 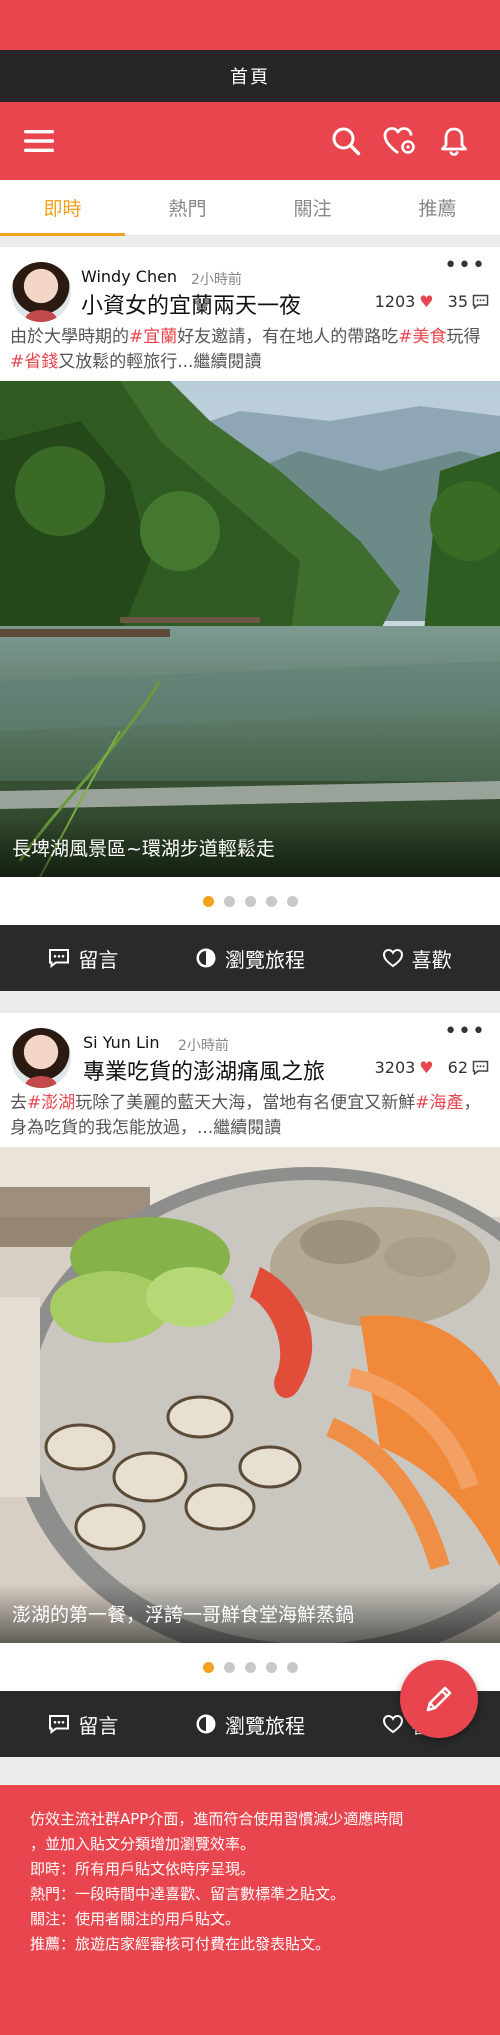 I want to click on like-button: 喜歡, so click(x=416, y=958).